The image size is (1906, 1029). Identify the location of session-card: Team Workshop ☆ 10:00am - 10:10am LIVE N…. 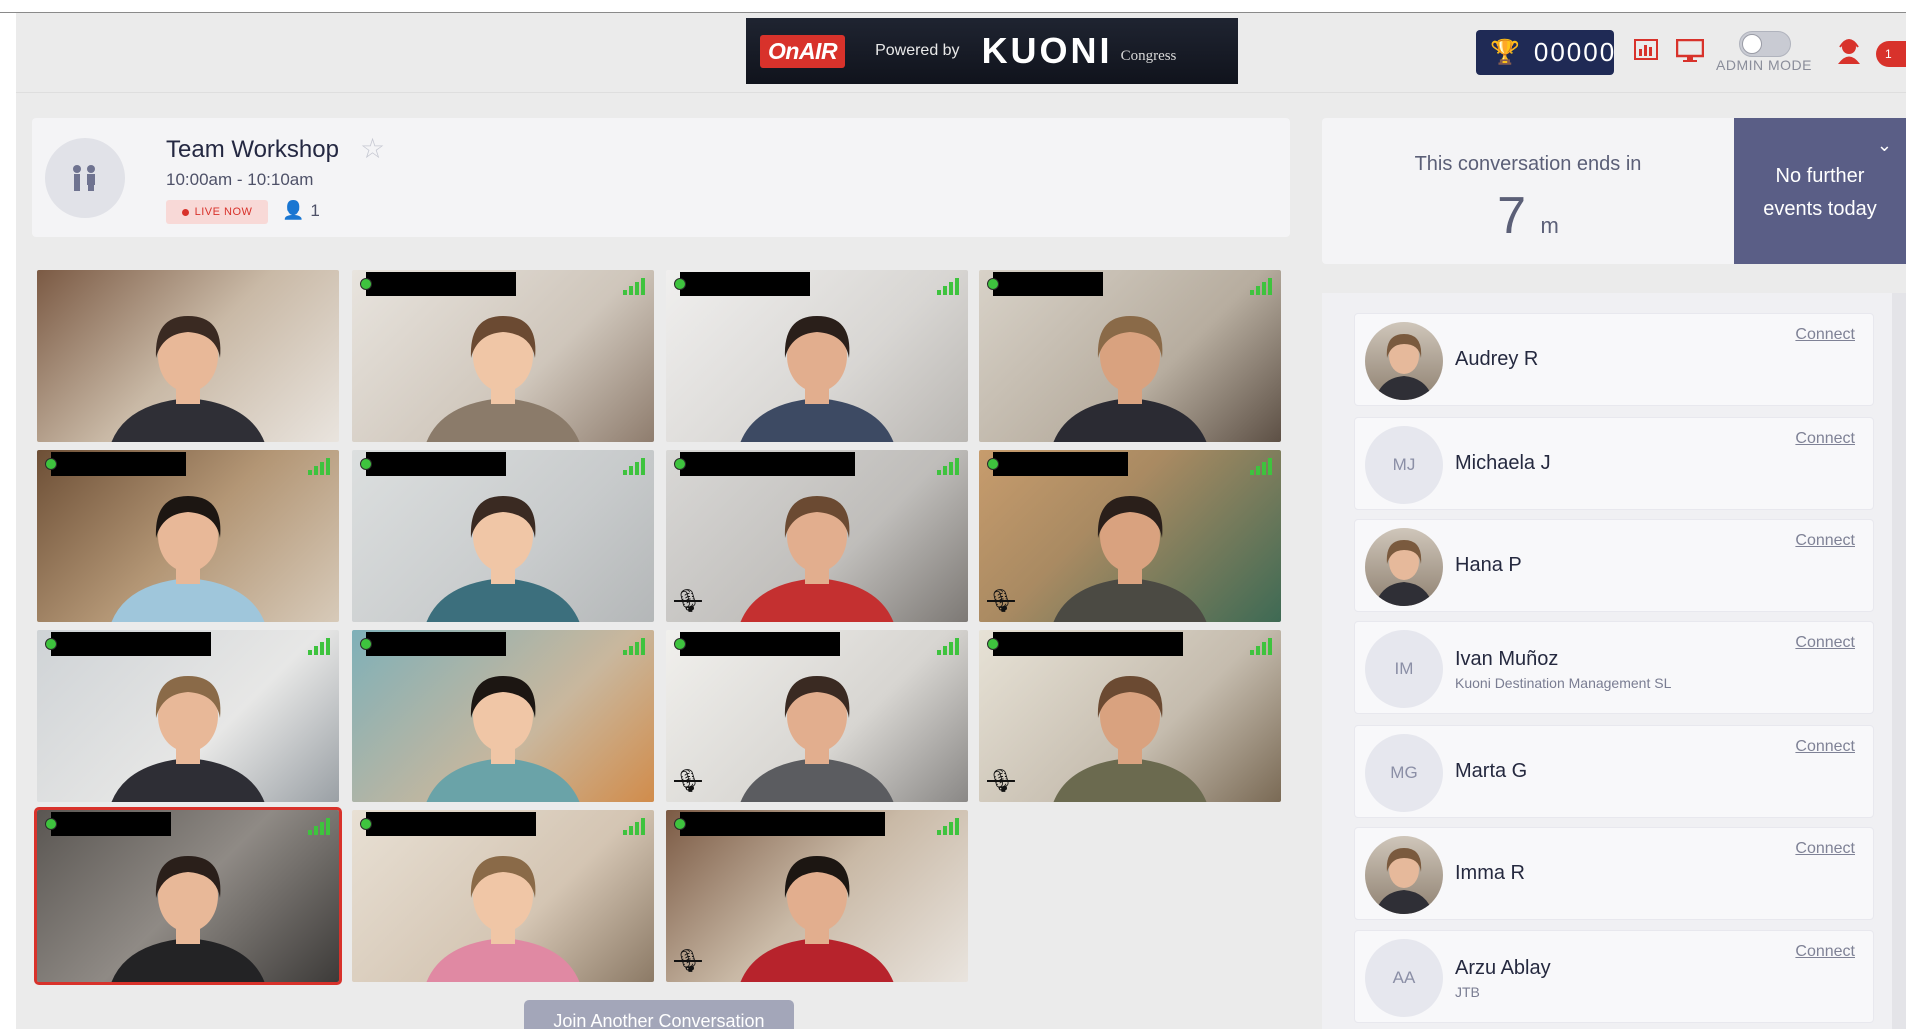
(661, 177).